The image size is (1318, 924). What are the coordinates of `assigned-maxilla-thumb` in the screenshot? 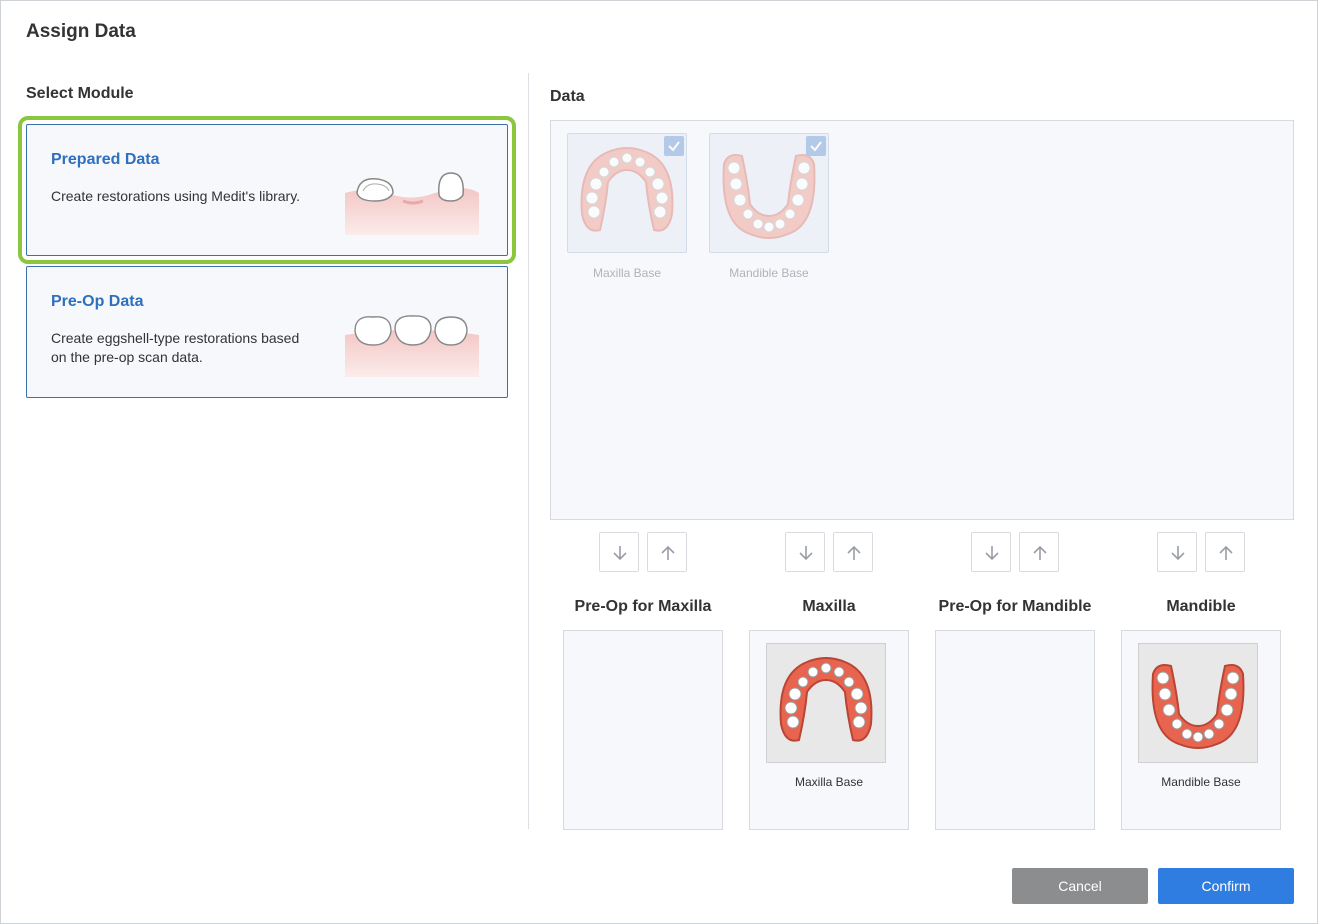 It's located at (826, 703).